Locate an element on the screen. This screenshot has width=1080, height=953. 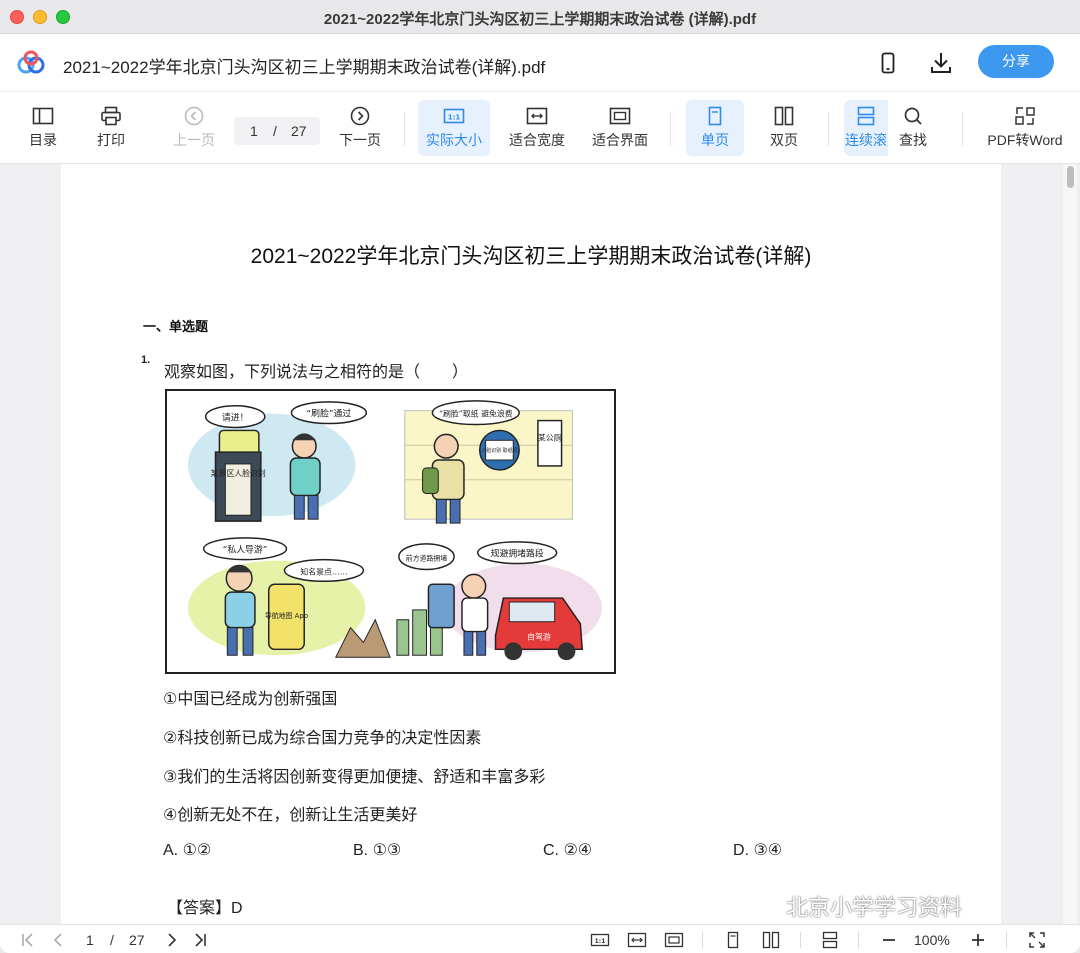
actual-size-icon: 1:1 is located at coordinates (600, 940).